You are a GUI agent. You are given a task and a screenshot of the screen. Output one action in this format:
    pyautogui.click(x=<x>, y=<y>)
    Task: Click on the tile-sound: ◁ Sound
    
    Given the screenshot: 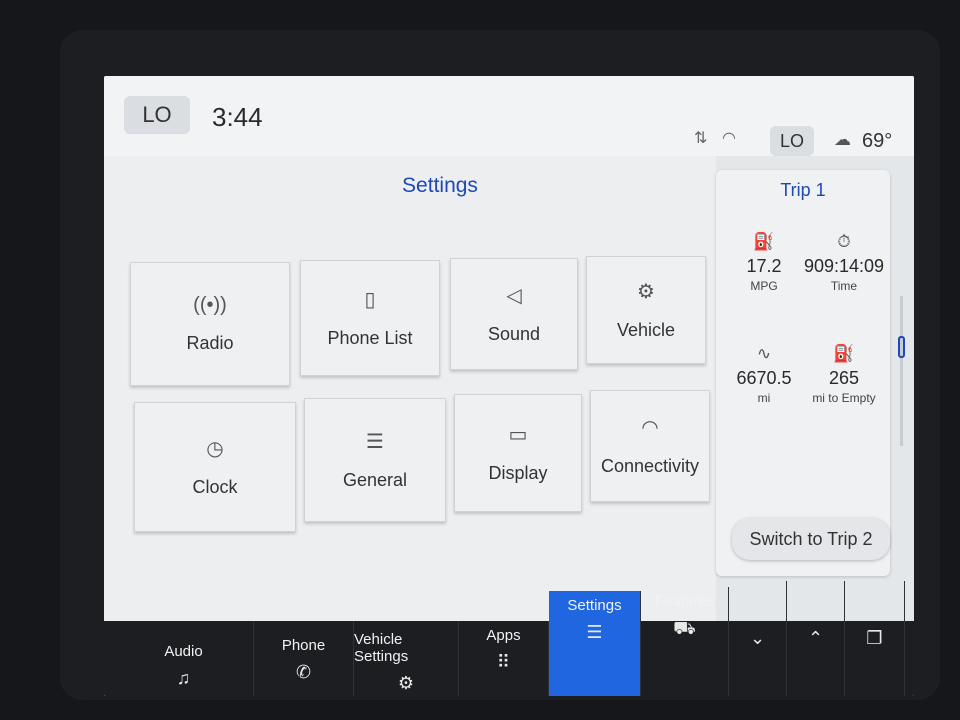 What is the action you would take?
    pyautogui.click(x=514, y=314)
    